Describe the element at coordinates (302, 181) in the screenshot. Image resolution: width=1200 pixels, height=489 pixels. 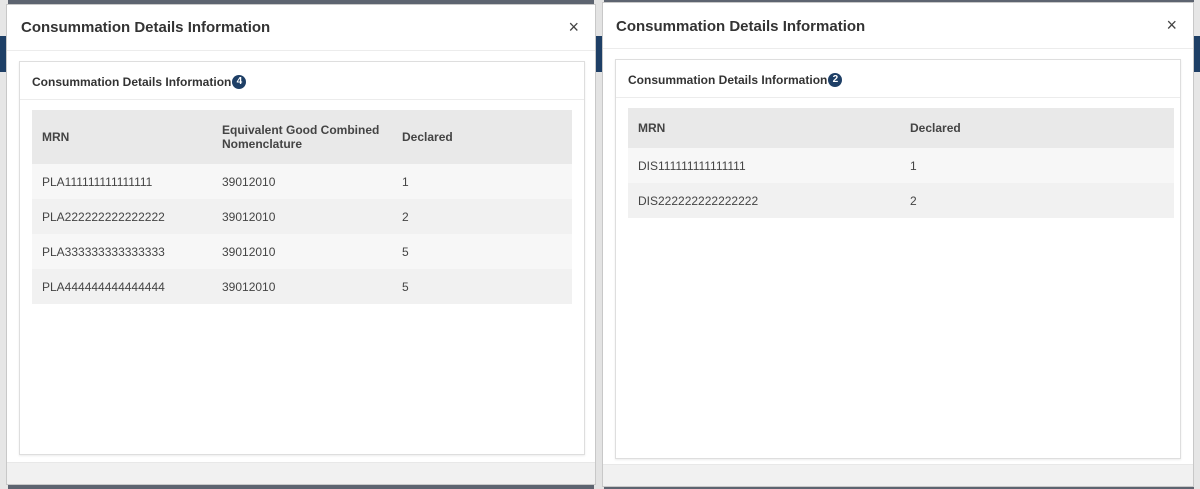
I see `table-row: PLA111111111111111 39012010 1` at that location.